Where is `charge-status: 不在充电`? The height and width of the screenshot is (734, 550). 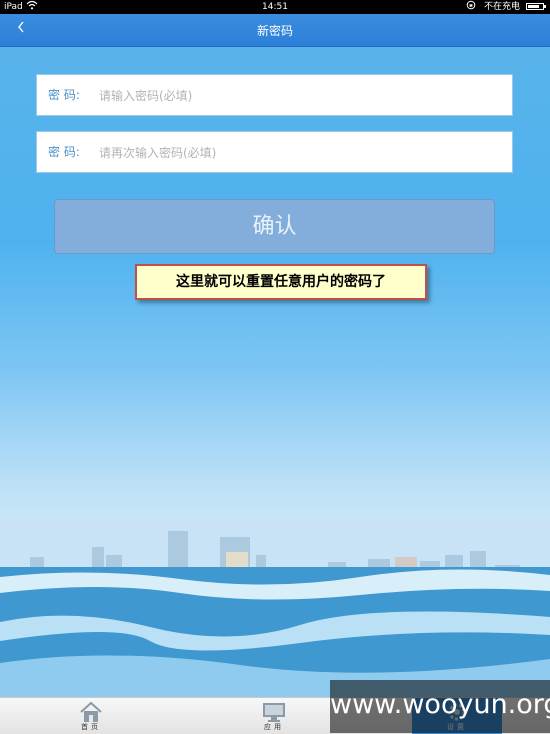
charge-status: 不在充电 is located at coordinates (501, 7).